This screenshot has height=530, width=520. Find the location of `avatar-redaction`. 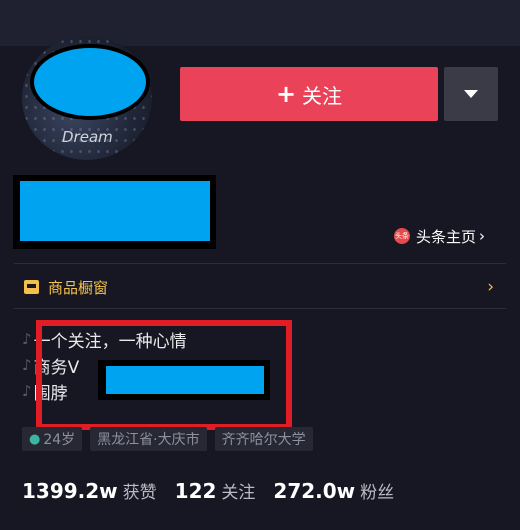

avatar-redaction is located at coordinates (90, 82).